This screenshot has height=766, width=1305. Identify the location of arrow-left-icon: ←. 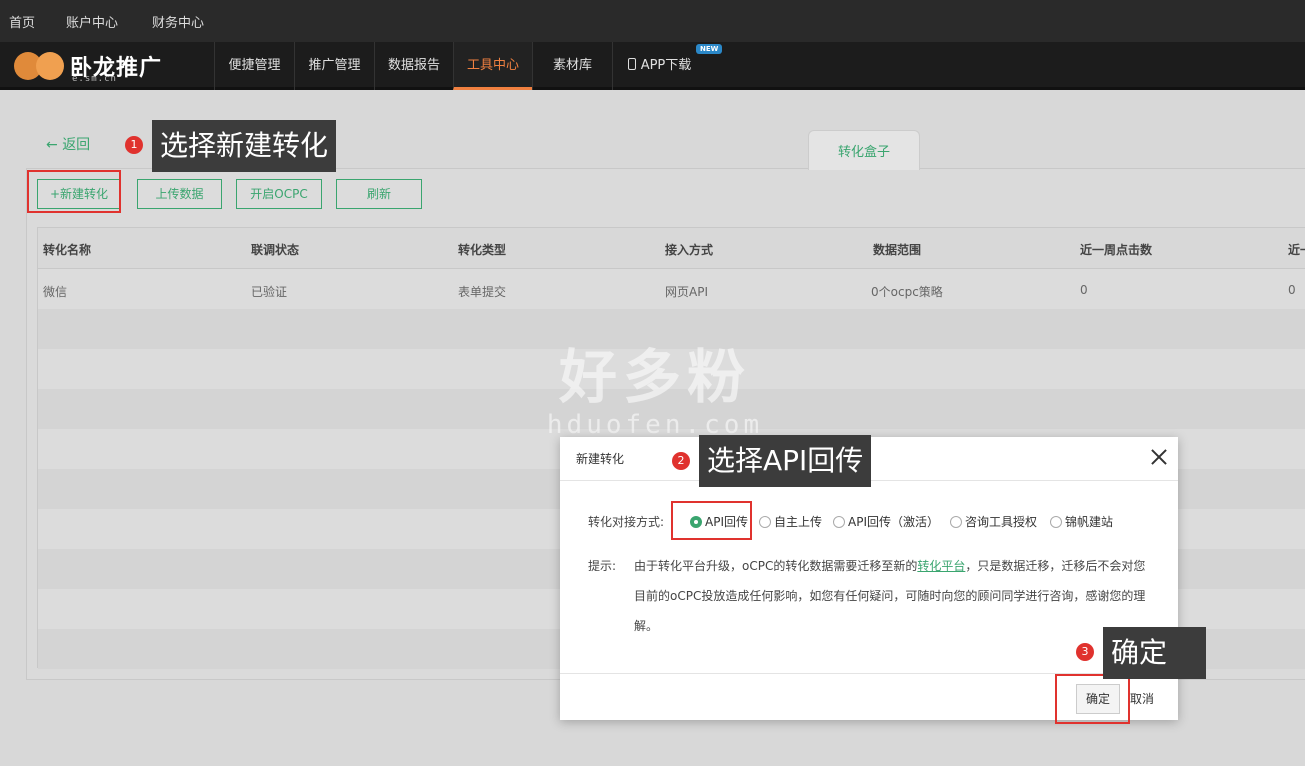
(52, 145).